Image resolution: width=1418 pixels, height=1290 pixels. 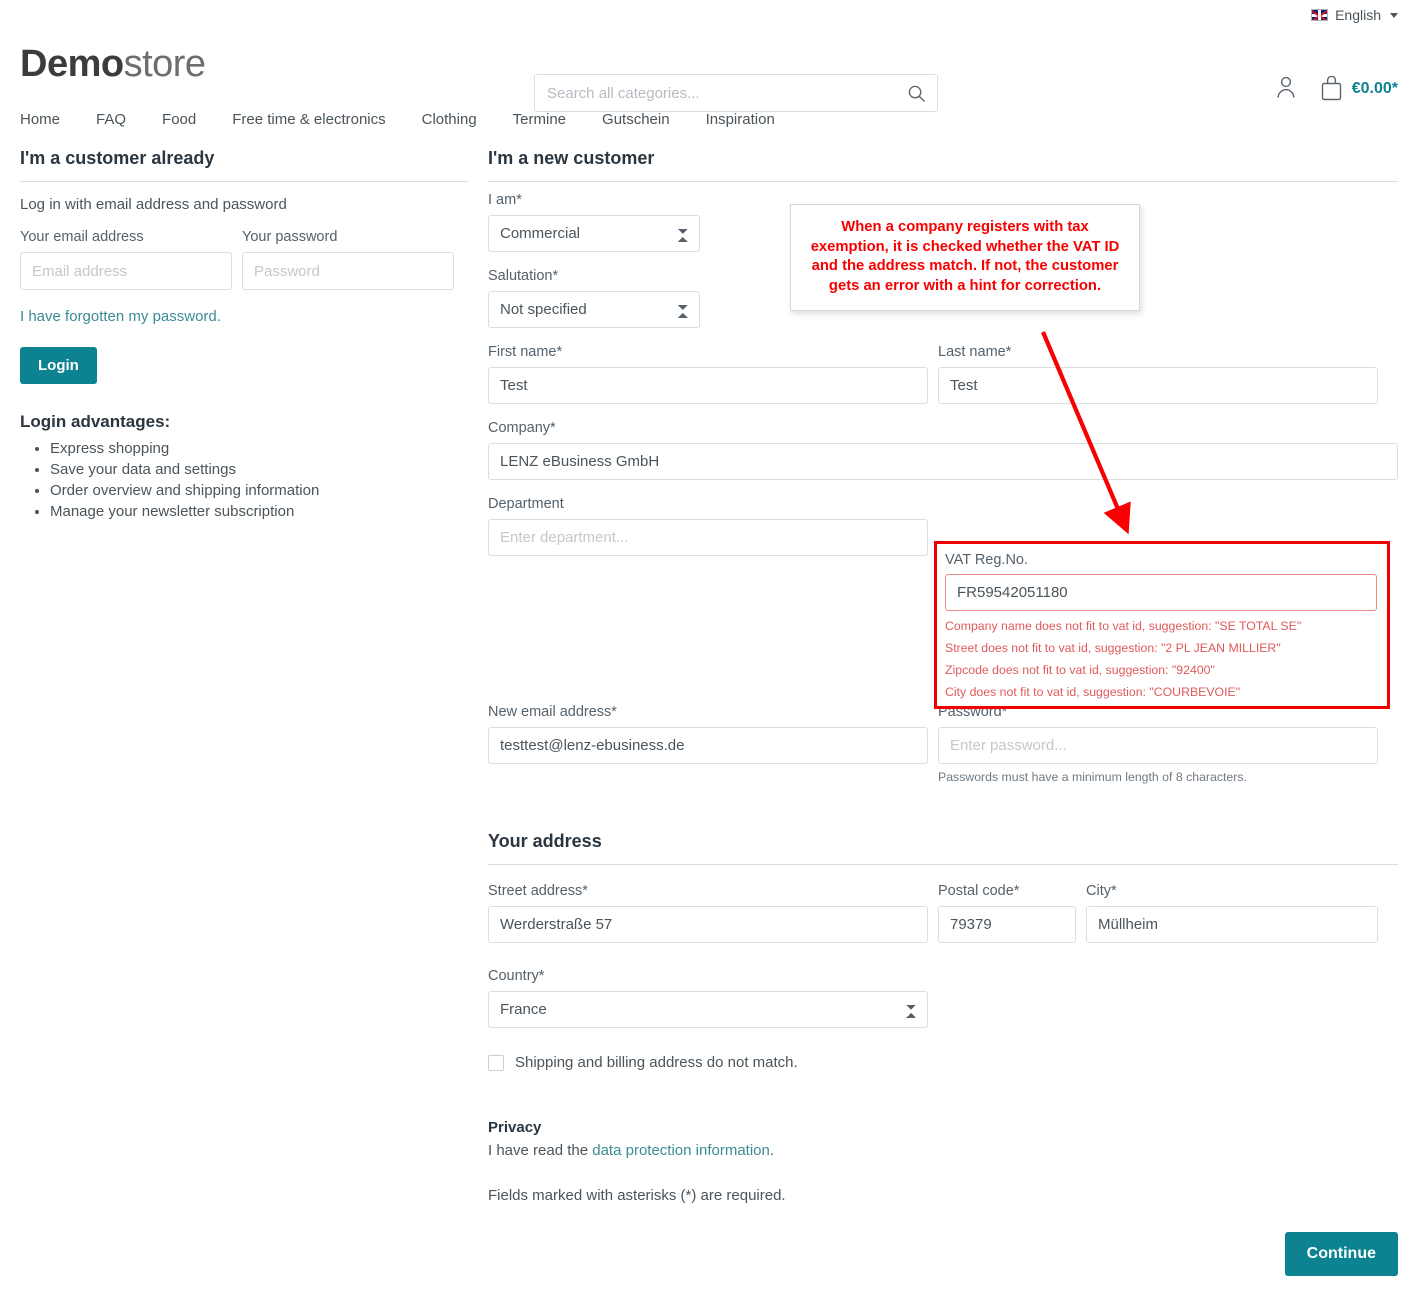 I want to click on department-group: Department, so click(x=708, y=526).